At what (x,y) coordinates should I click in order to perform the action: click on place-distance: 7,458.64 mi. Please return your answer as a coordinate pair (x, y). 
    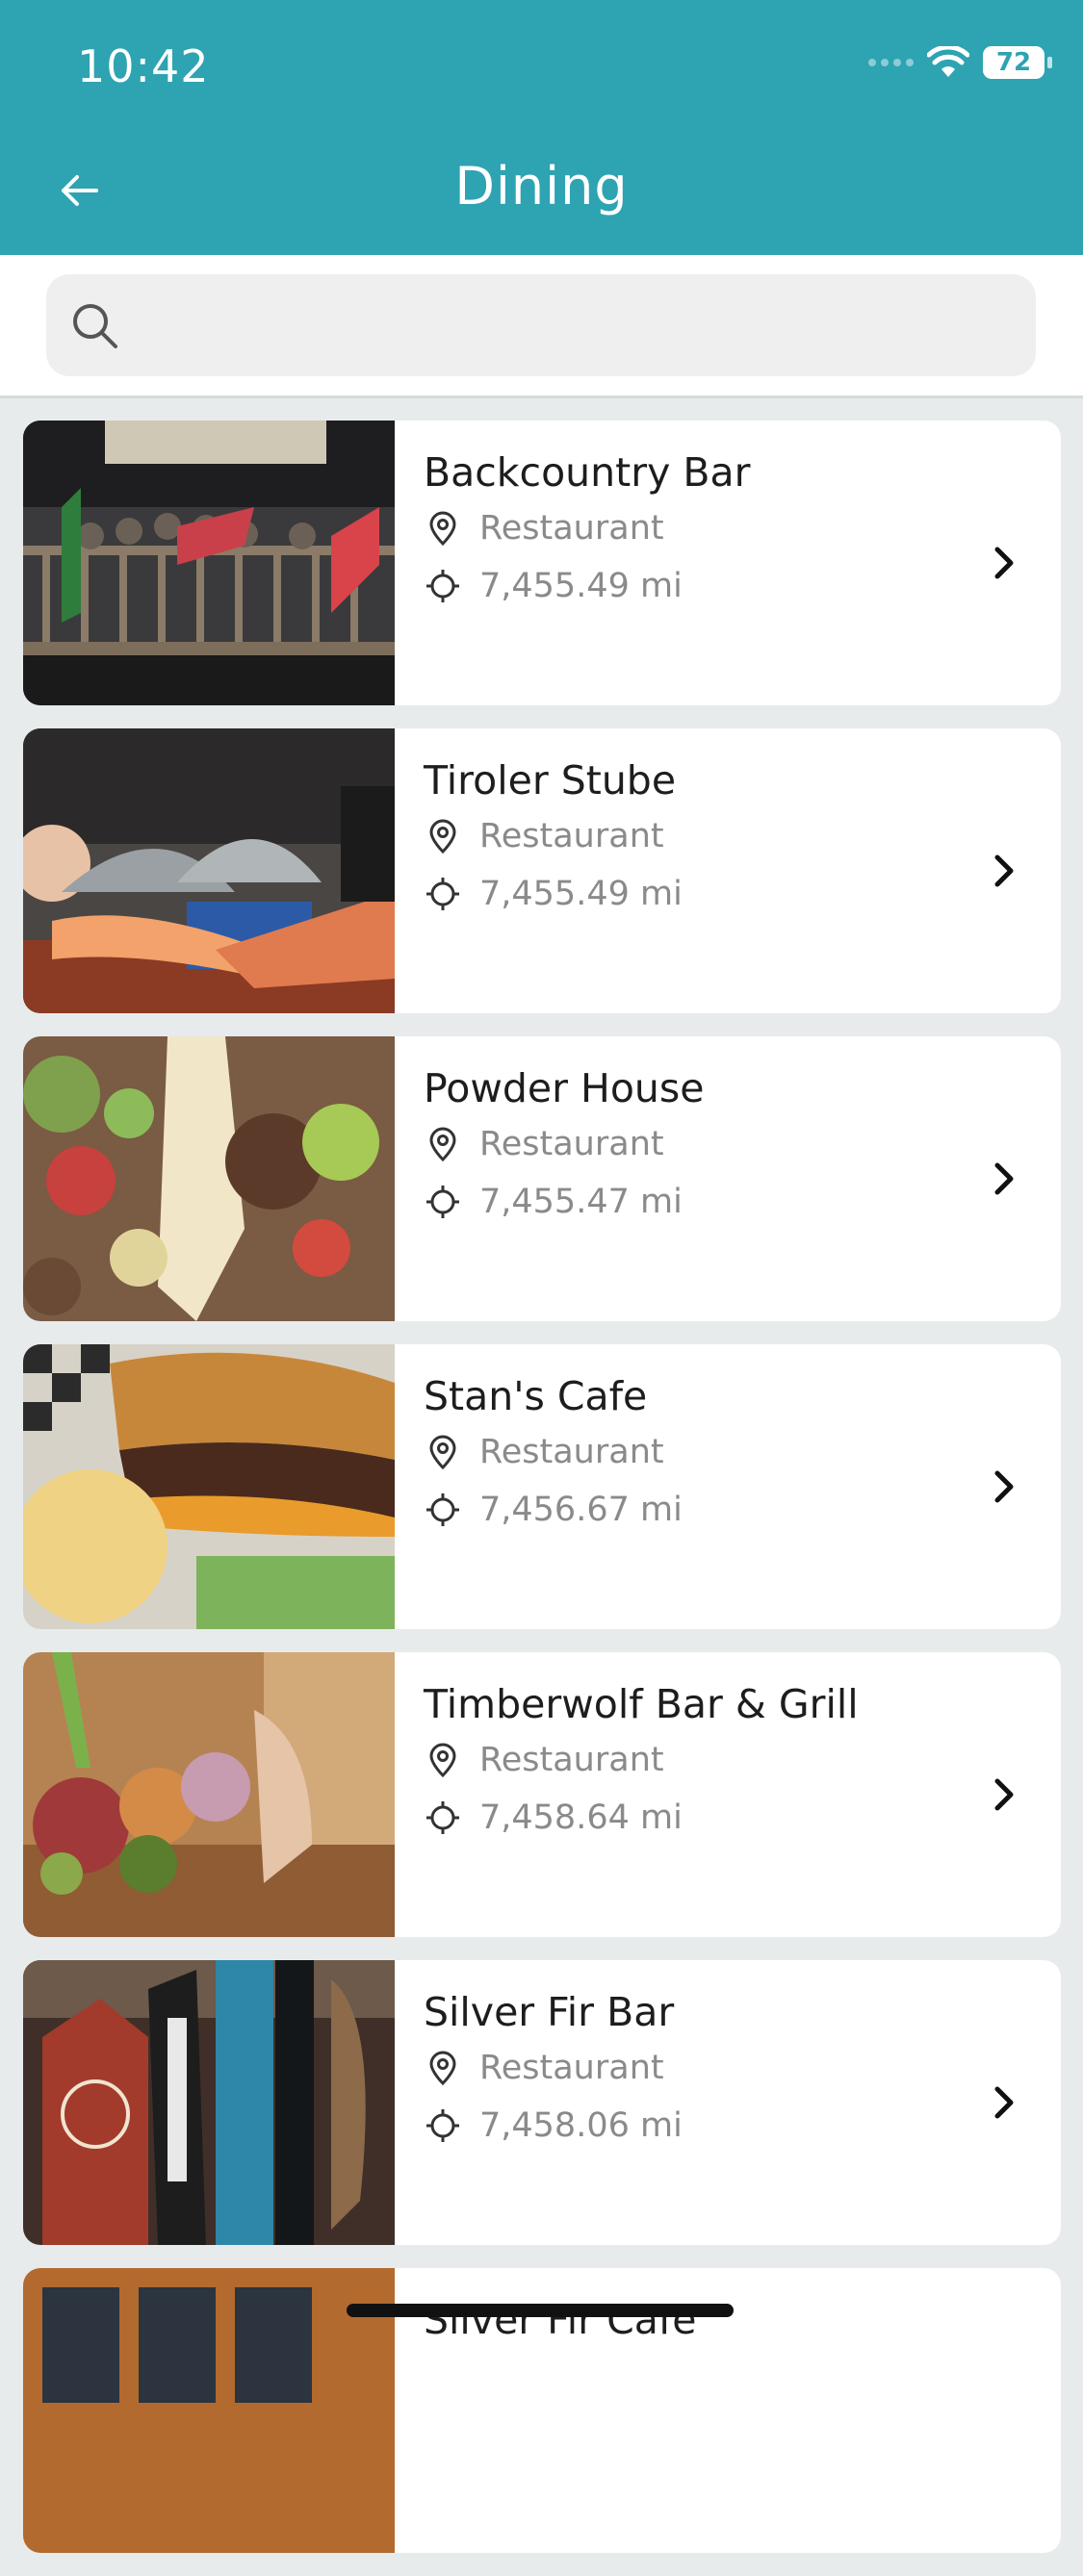
    Looking at the image, I should click on (581, 1817).